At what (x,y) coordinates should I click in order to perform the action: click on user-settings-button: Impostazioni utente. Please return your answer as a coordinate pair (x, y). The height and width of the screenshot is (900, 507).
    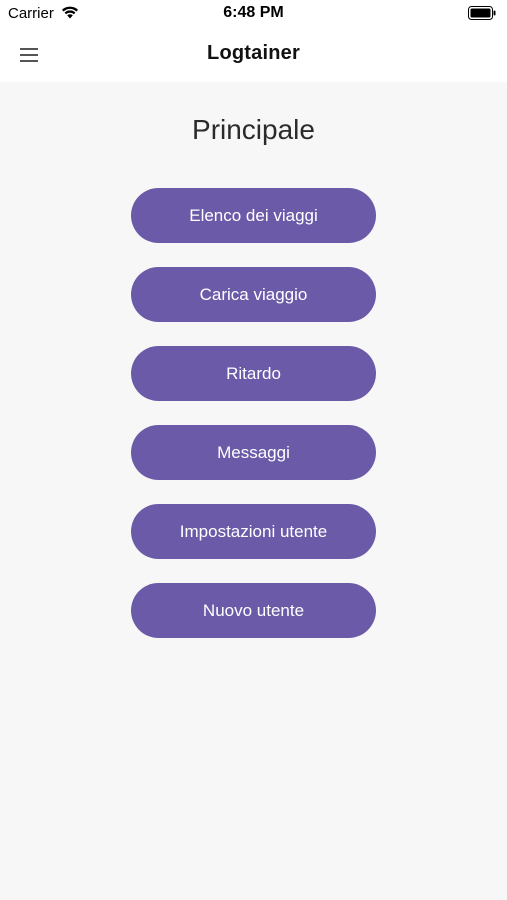
    Looking at the image, I should click on (253, 531).